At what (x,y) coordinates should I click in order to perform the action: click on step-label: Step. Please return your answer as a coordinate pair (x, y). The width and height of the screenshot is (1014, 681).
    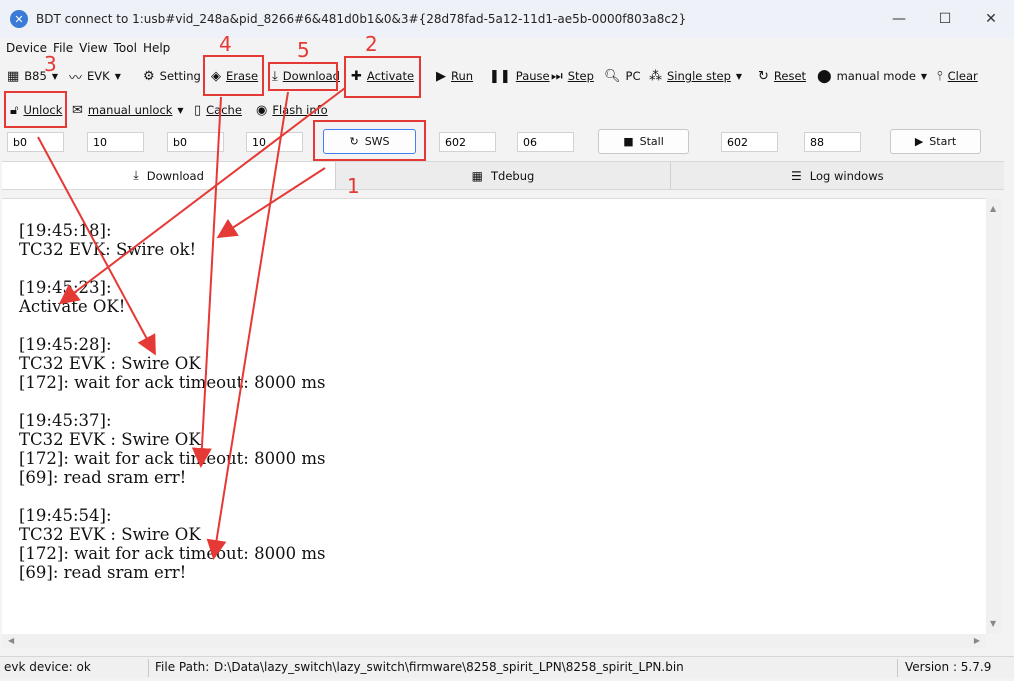
    Looking at the image, I should click on (580, 76).